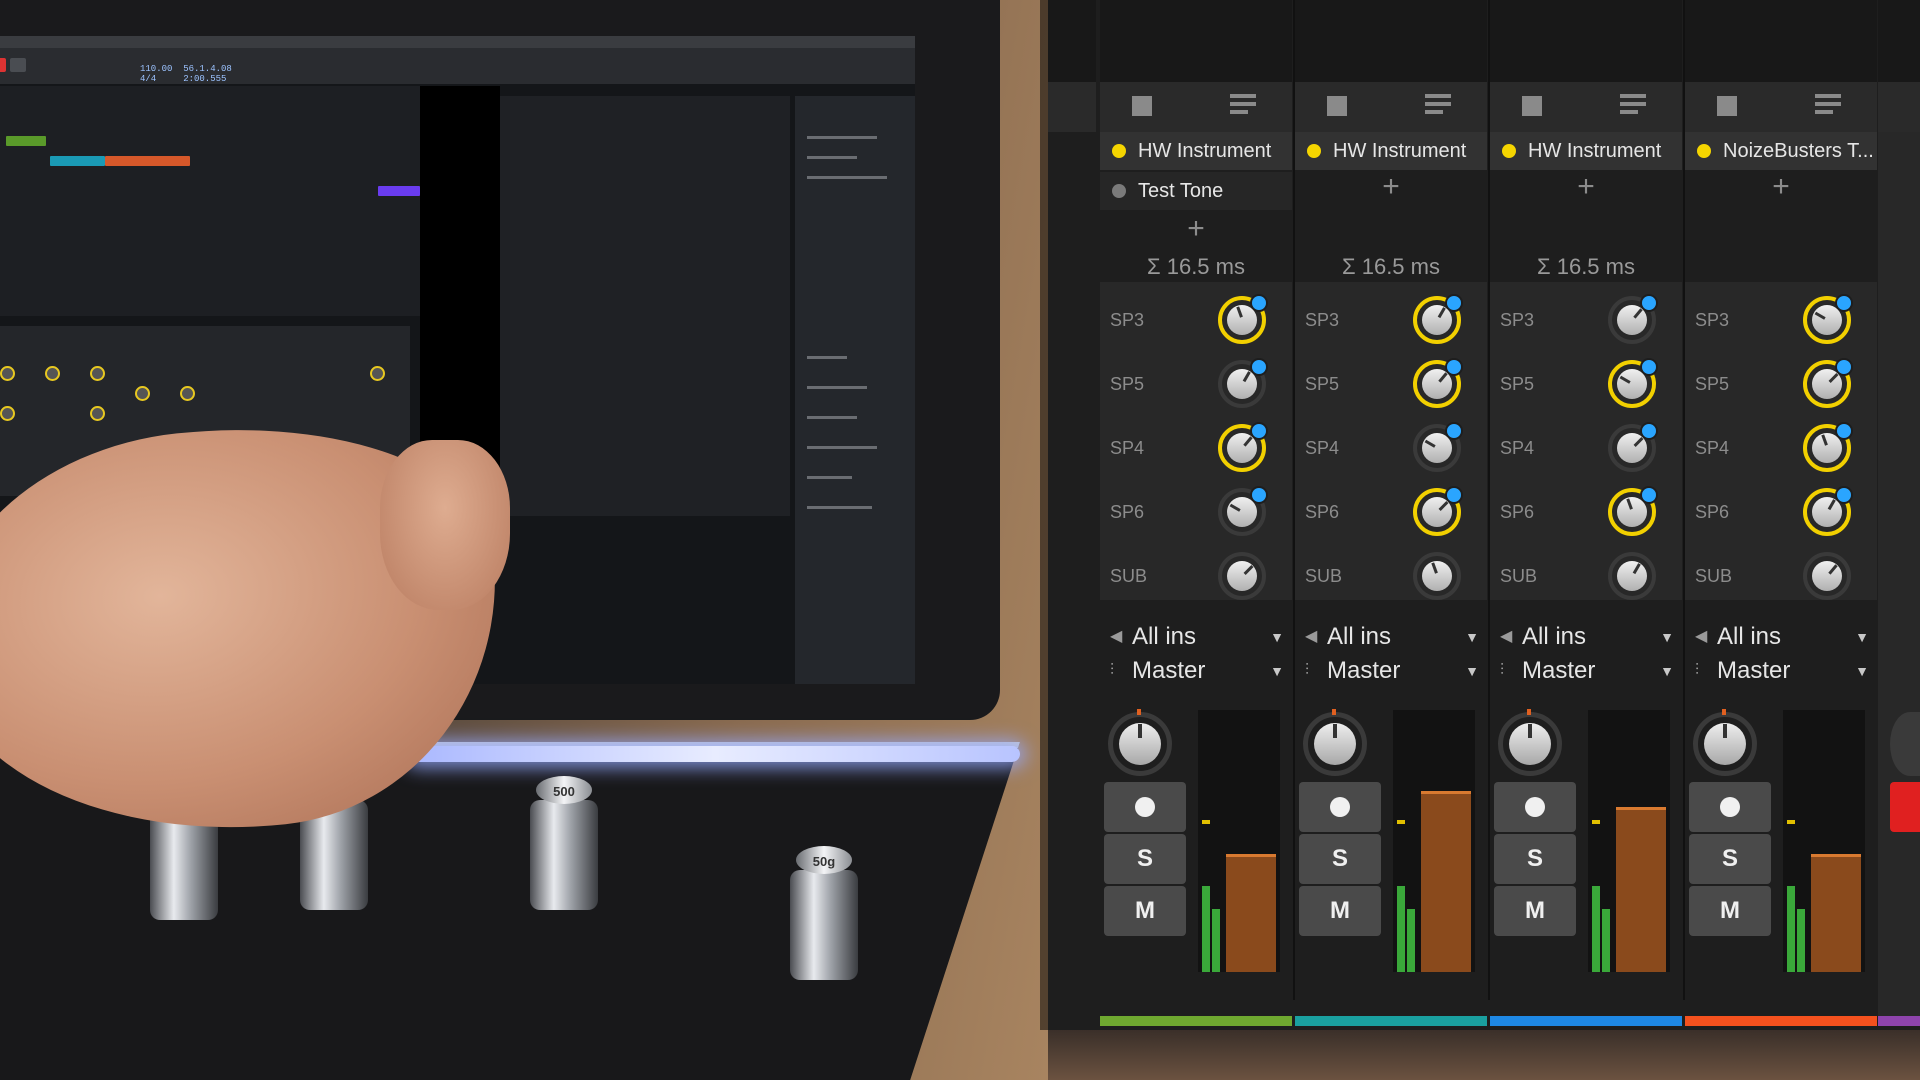 Image resolution: width=1920 pixels, height=1080 pixels. Describe the element at coordinates (1697, 670) in the screenshot. I see `waveform-icon: ⫶` at that location.